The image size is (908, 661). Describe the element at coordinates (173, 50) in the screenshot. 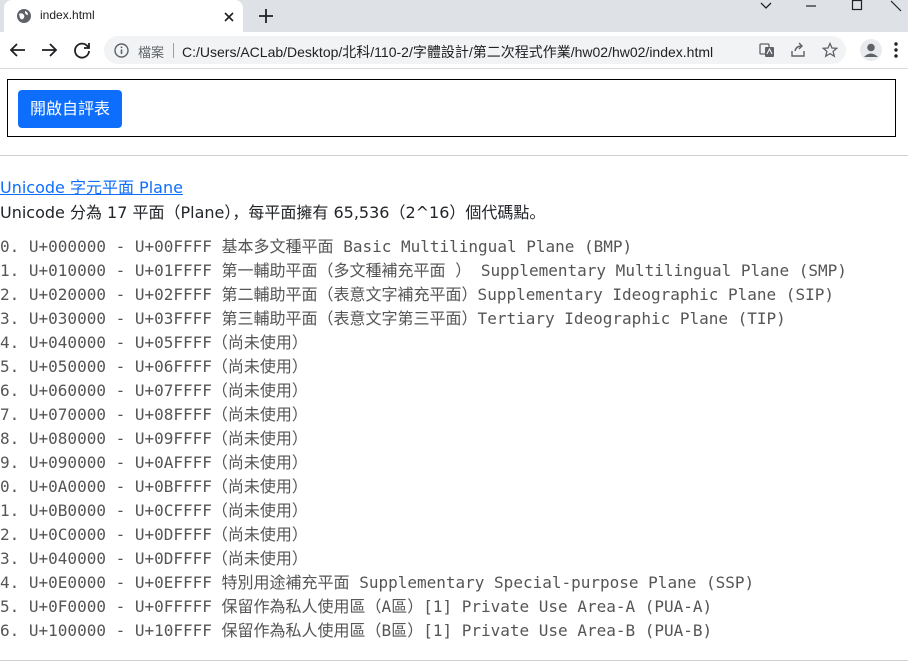

I see `url-divider` at that location.